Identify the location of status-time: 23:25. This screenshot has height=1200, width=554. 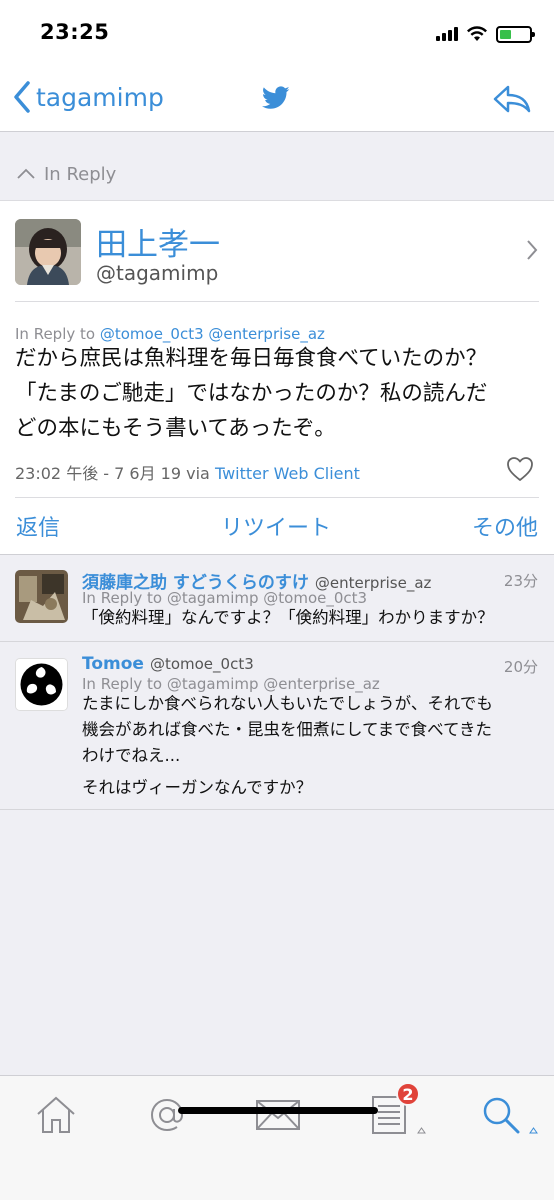
(75, 32).